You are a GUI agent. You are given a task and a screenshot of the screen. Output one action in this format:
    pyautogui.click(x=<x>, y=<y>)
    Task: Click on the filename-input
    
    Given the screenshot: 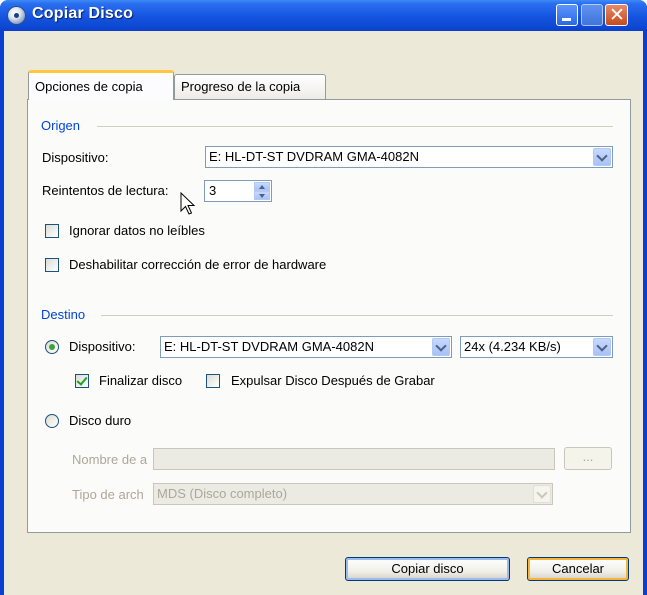 What is the action you would take?
    pyautogui.click(x=354, y=459)
    